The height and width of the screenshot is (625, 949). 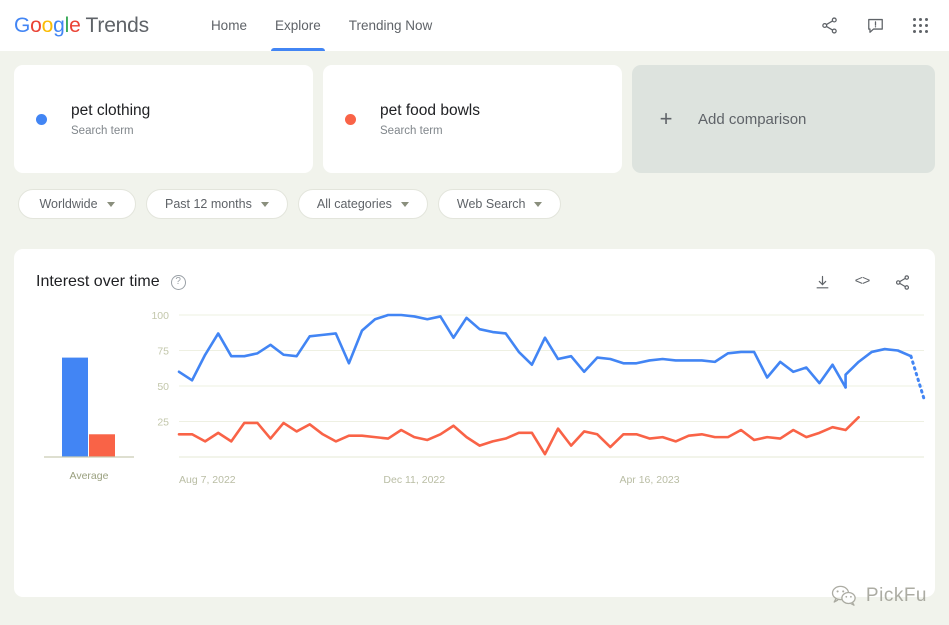 I want to click on add-comparison-button: + Add comparison, so click(x=783, y=119).